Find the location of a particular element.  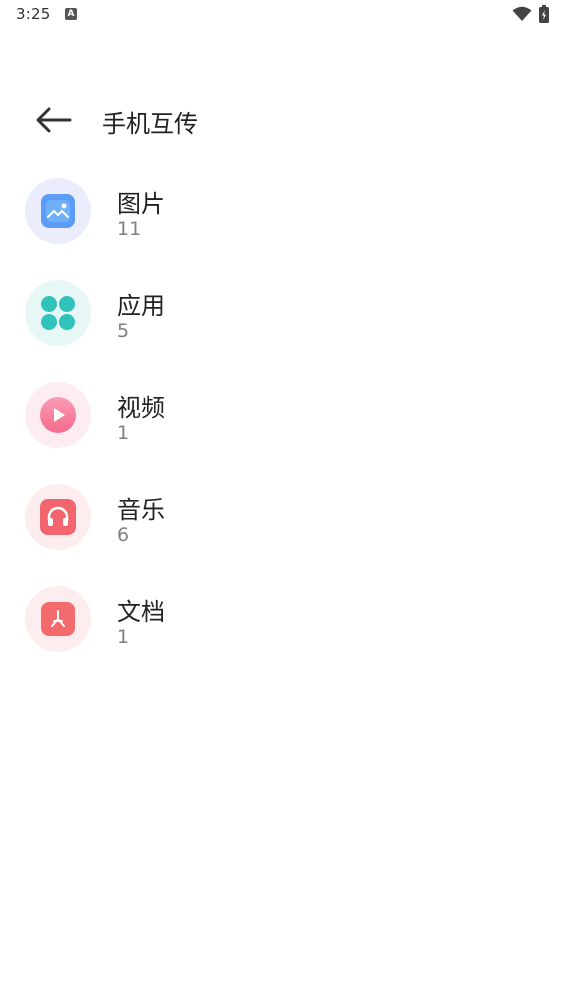

category-label: 文档 is located at coordinates (141, 612).